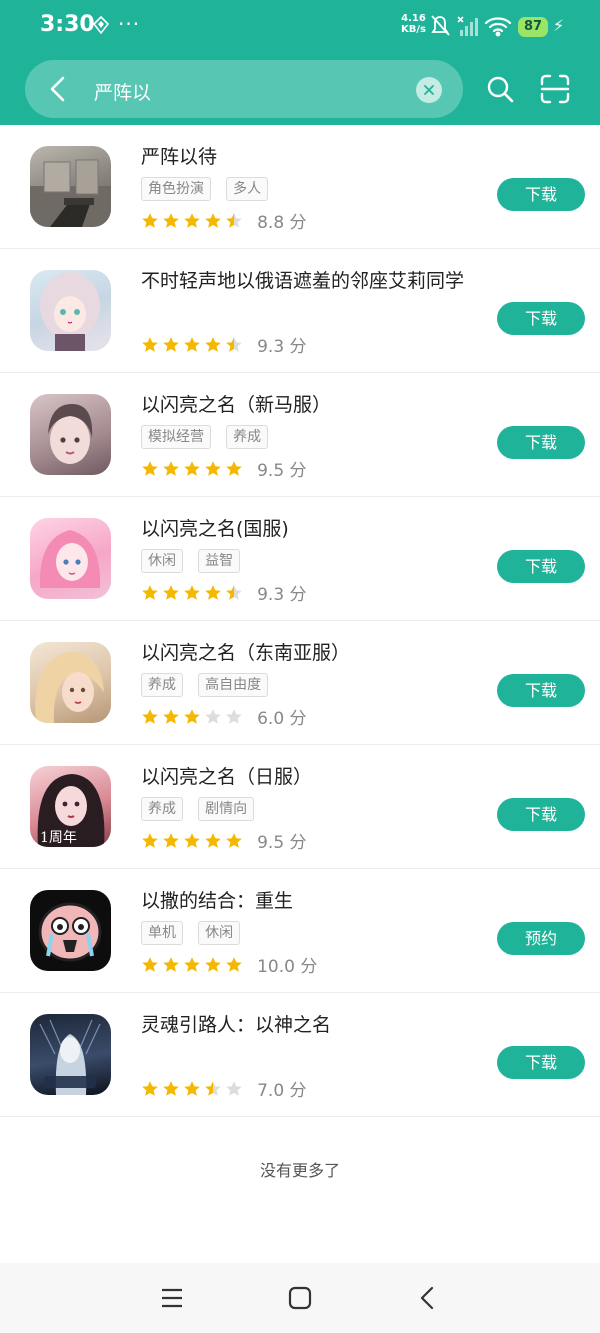 The height and width of the screenshot is (1333, 600). I want to click on tag-list: 角色扮演 多人, so click(209, 189).